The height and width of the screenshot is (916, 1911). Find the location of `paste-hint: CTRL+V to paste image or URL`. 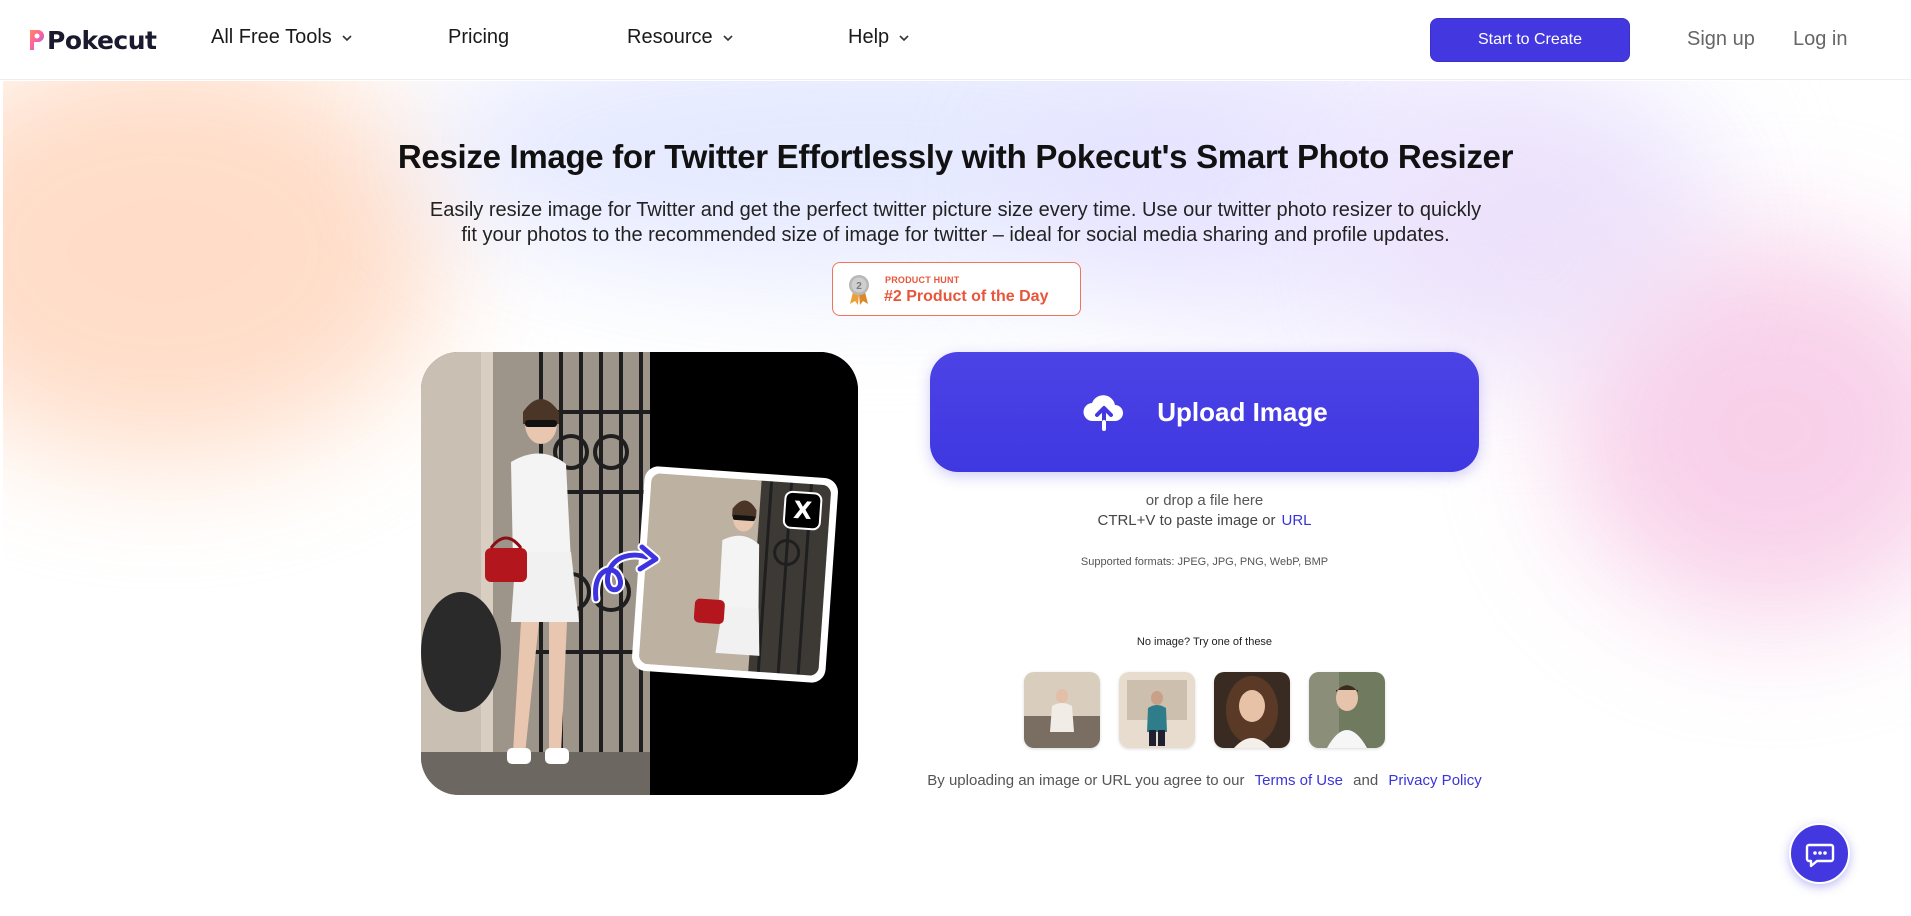

paste-hint: CTRL+V to paste image or URL is located at coordinates (1204, 520).